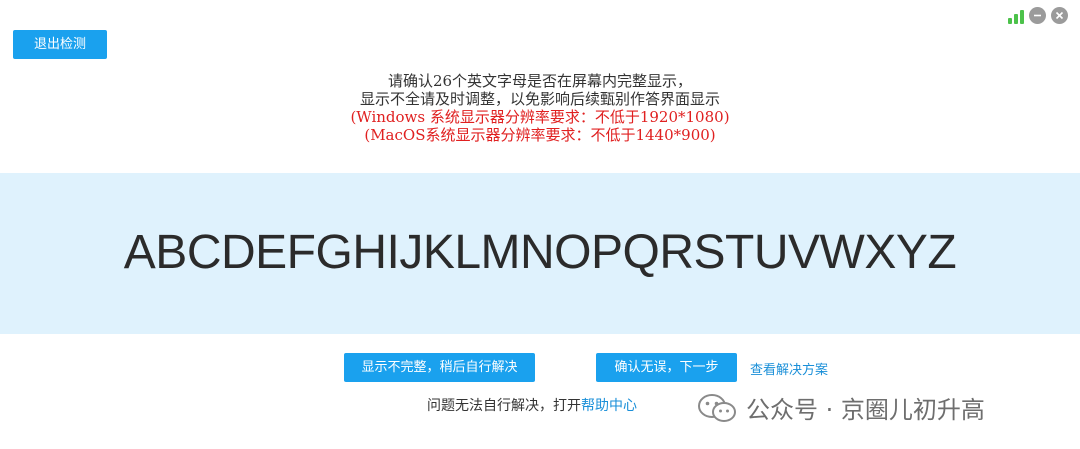 The width and height of the screenshot is (1080, 449). Describe the element at coordinates (540, 81) in the screenshot. I see `instruction-line-1: 请确认26个英文字母是否在屏幕内完整显示，` at that location.